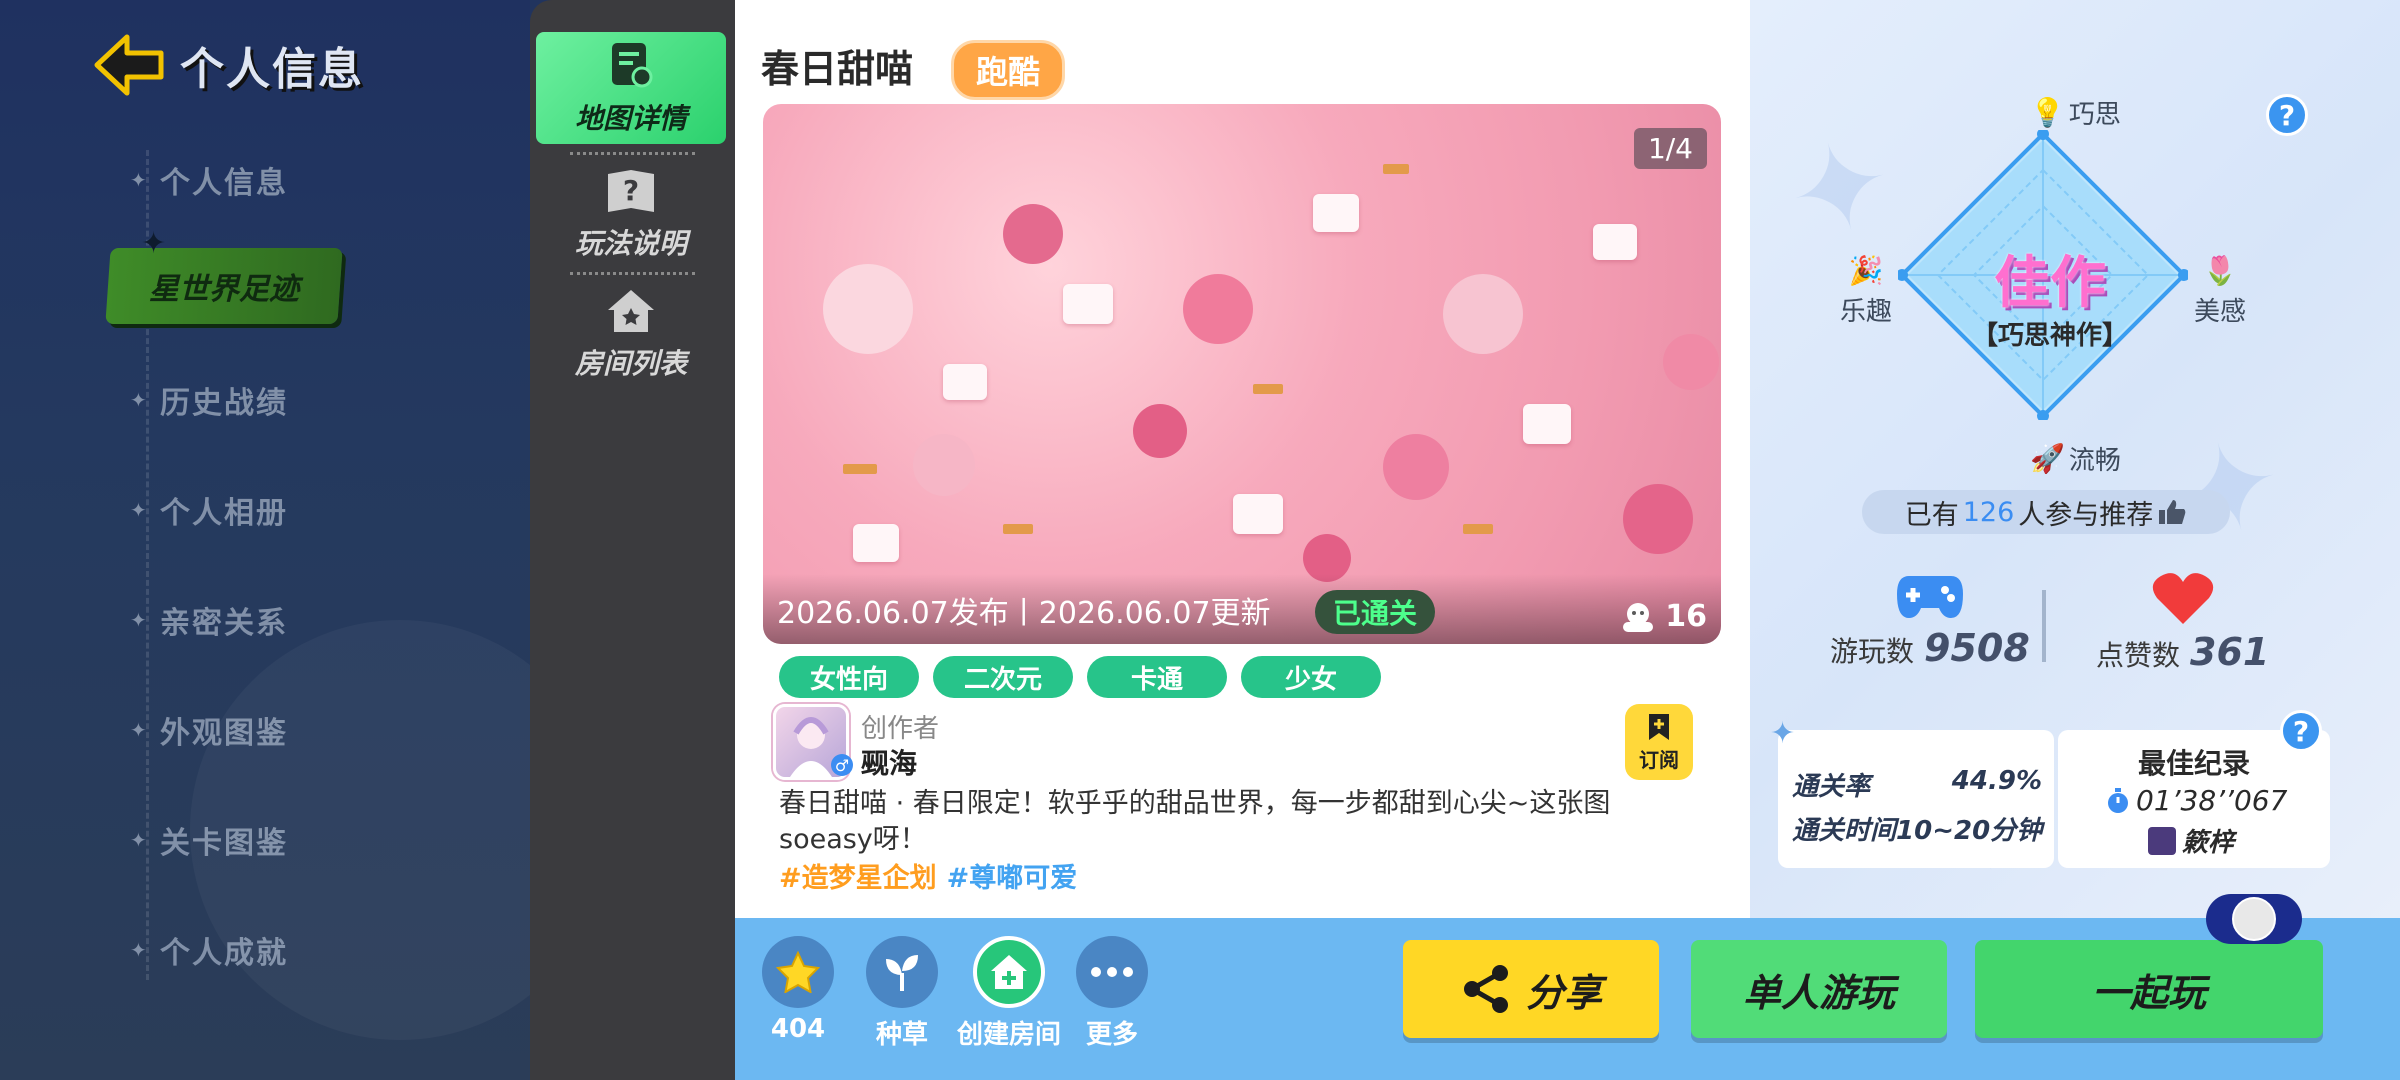 This screenshot has height=1080, width=2400. I want to click on axis-right: 🌷 美感, so click(2220, 291).